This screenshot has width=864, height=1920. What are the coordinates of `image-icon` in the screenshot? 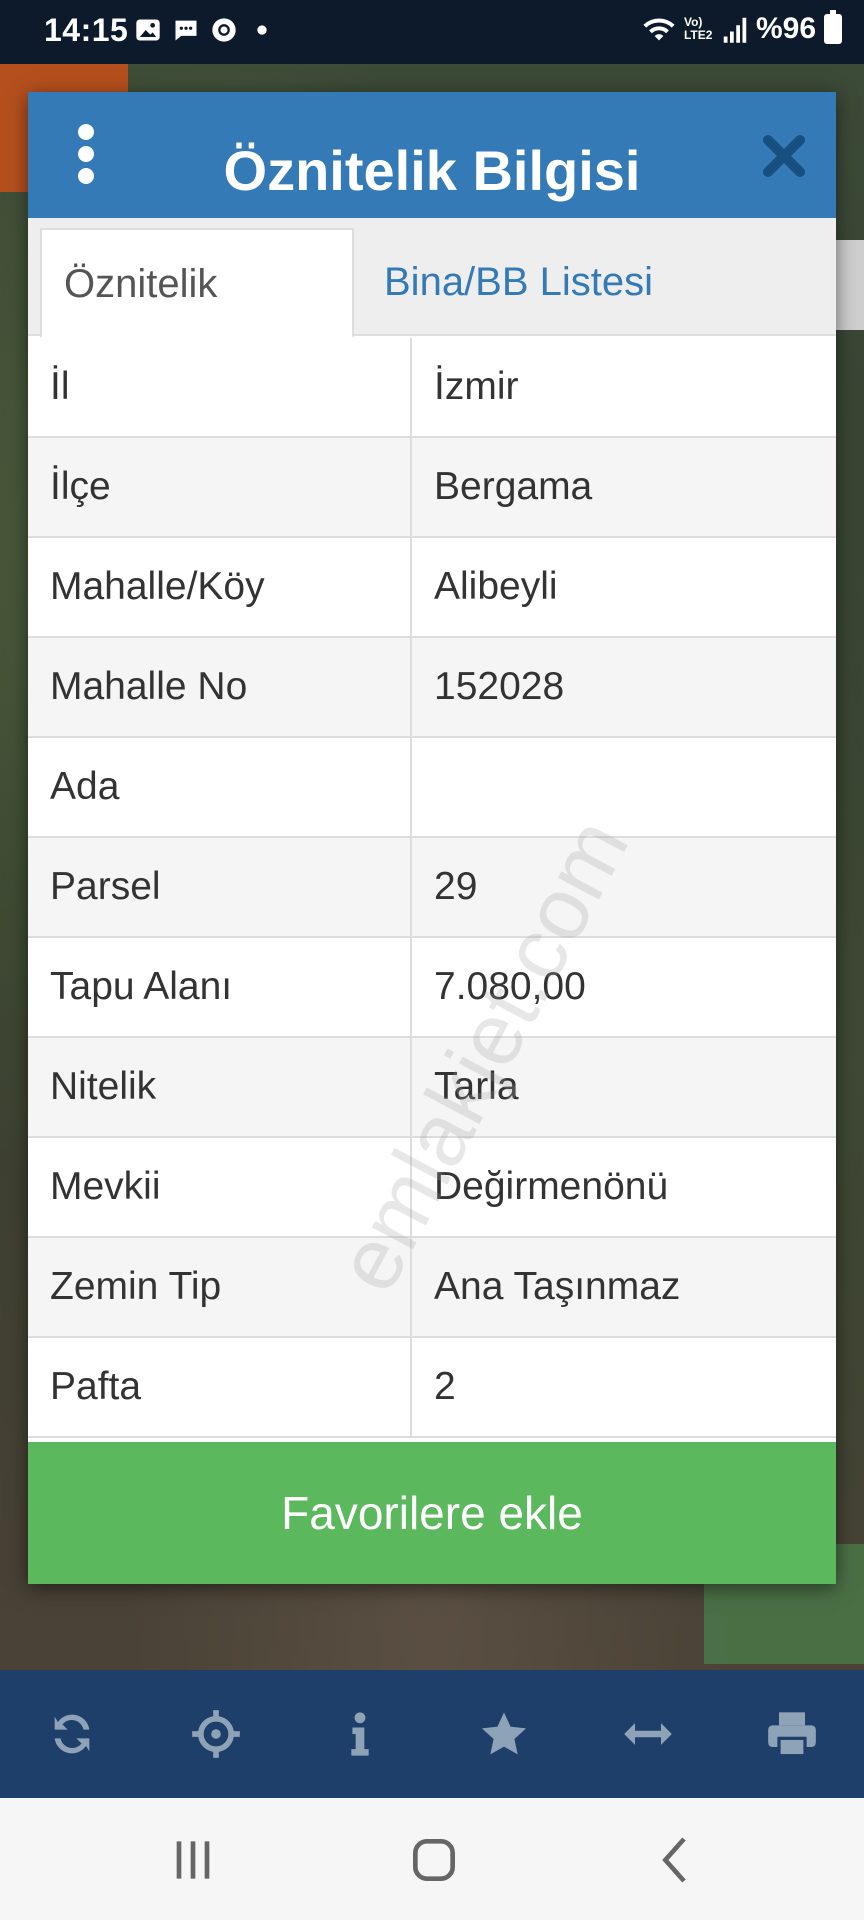 It's located at (148, 30).